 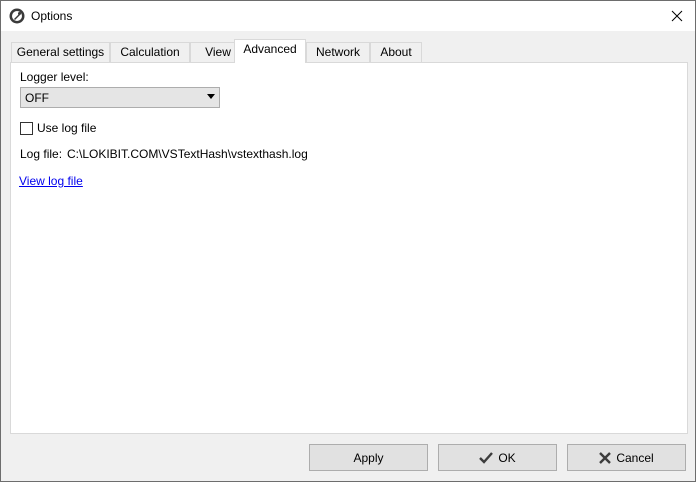 What do you see at coordinates (17, 16) in the screenshot?
I see `app-icon` at bounding box center [17, 16].